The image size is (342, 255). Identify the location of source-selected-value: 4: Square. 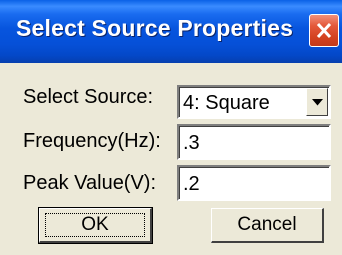
(226, 103).